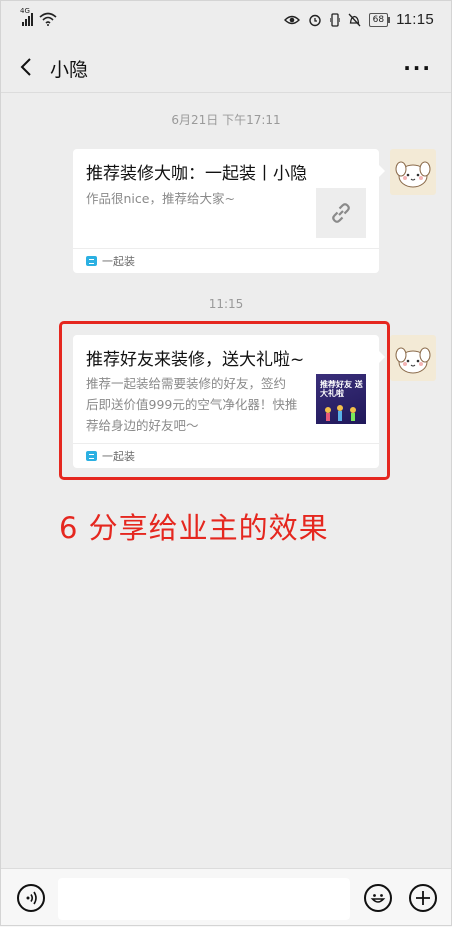  I want to click on message-input, so click(204, 899).